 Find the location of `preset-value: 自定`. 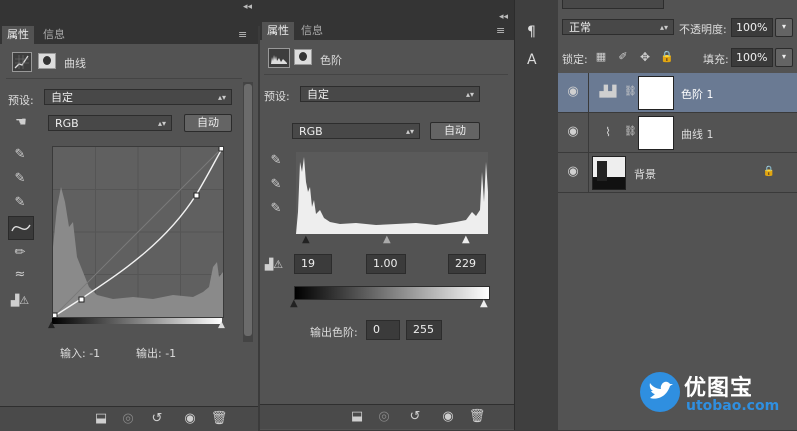

preset-value: 自定 is located at coordinates (318, 94).